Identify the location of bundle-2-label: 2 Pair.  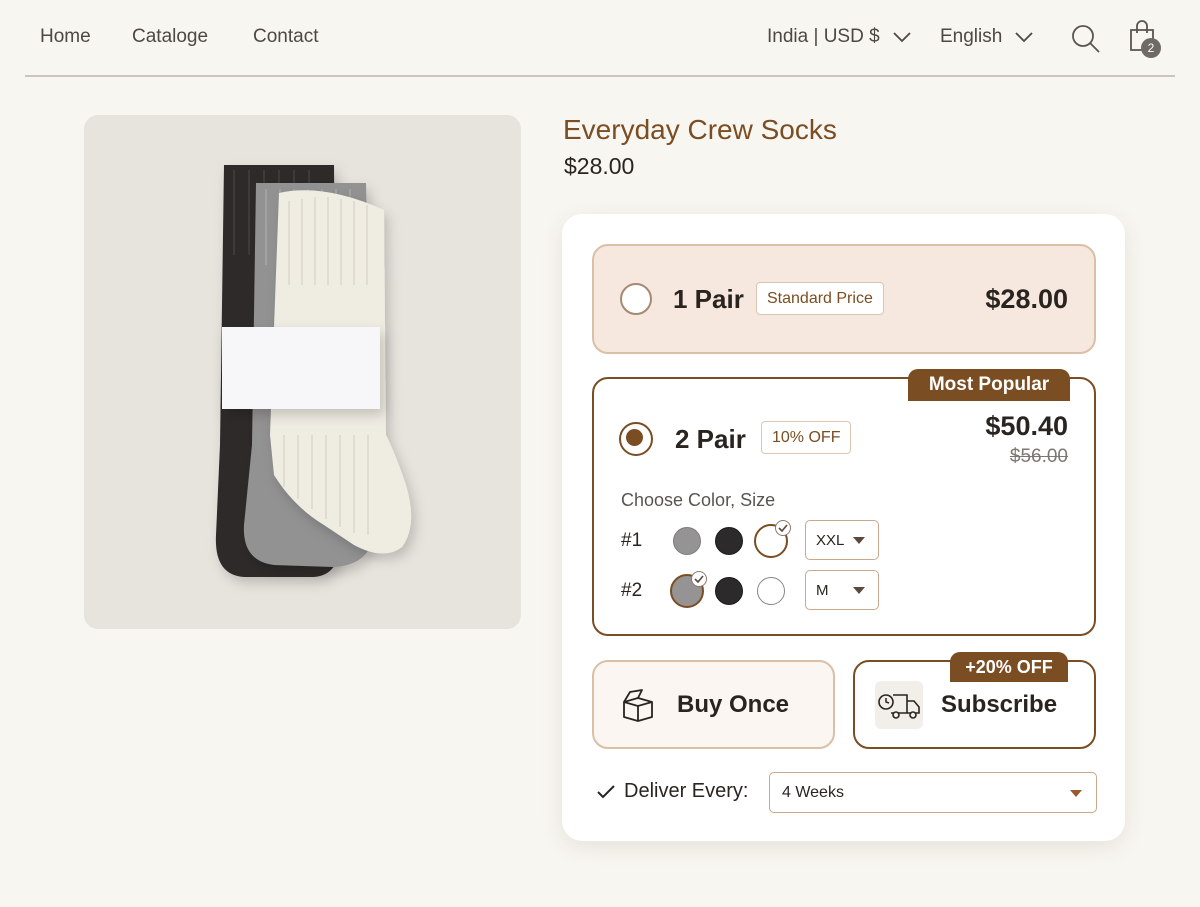
(710, 439).